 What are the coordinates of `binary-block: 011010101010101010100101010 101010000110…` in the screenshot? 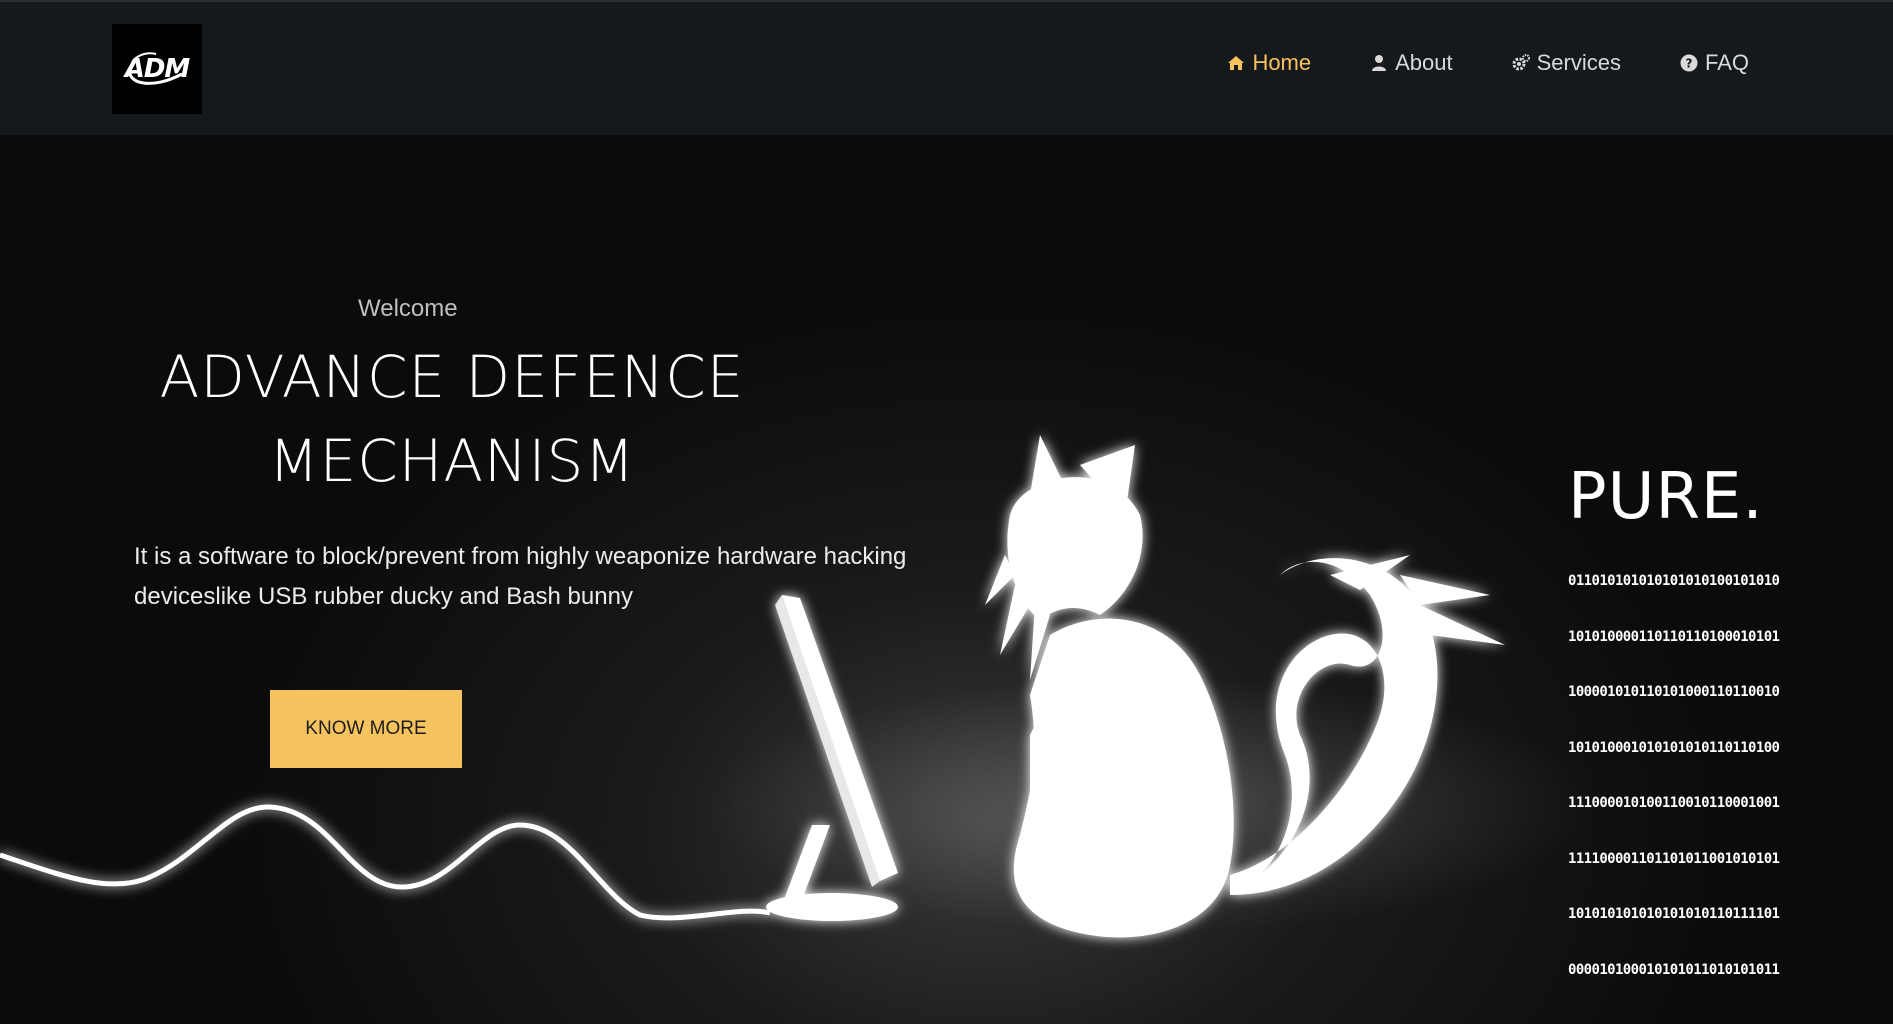 It's located at (1690, 775).